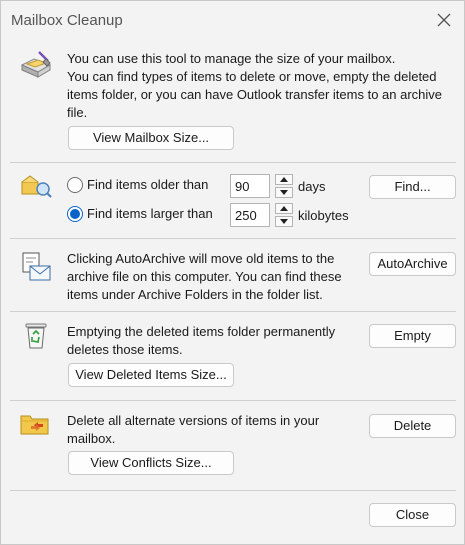 The height and width of the screenshot is (545, 465). I want to click on recycle-bin-icon, so click(36, 336).